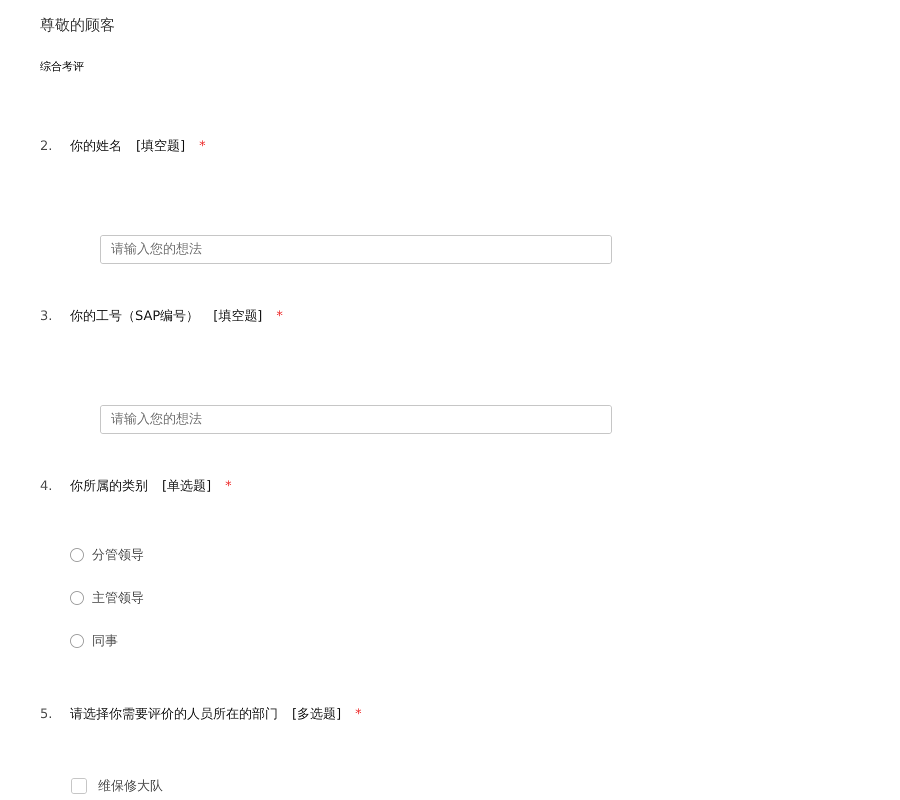 This screenshot has height=800, width=900. What do you see at coordinates (130, 786) in the screenshot?
I see `option-label: 维保修大队` at bounding box center [130, 786].